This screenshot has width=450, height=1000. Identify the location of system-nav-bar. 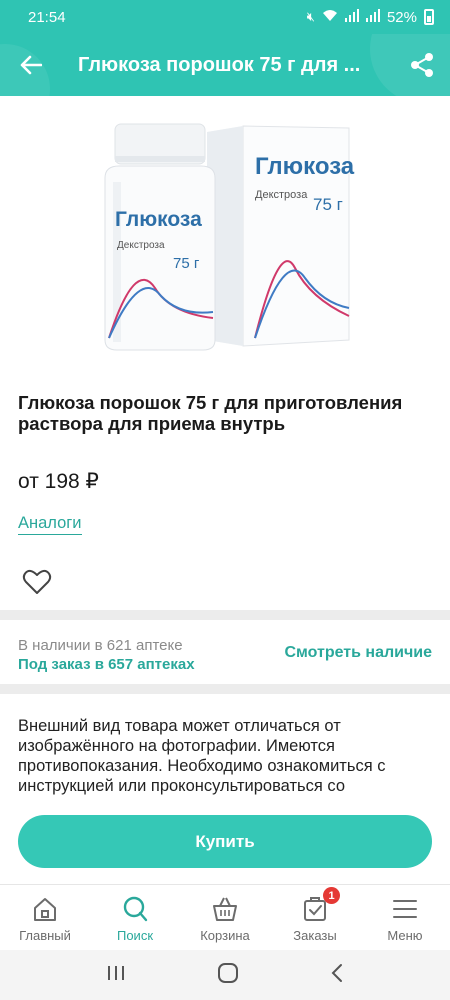
(225, 975).